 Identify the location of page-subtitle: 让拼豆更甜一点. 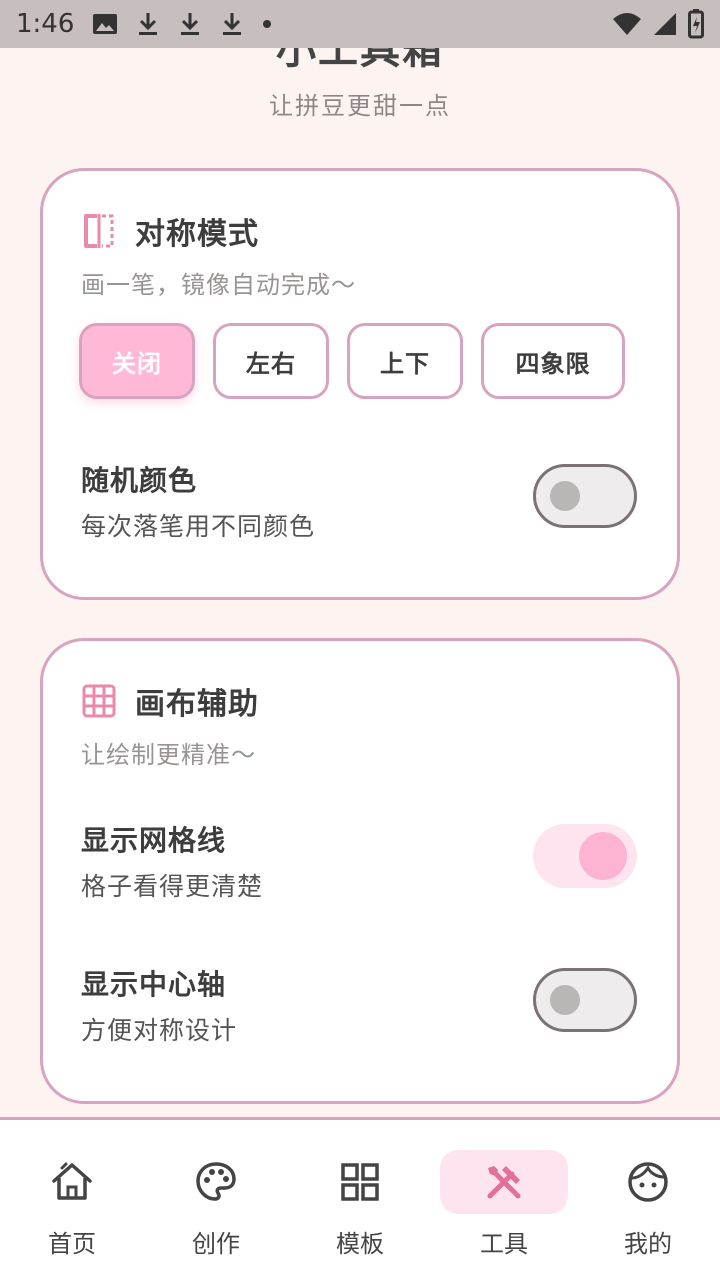
(360, 106).